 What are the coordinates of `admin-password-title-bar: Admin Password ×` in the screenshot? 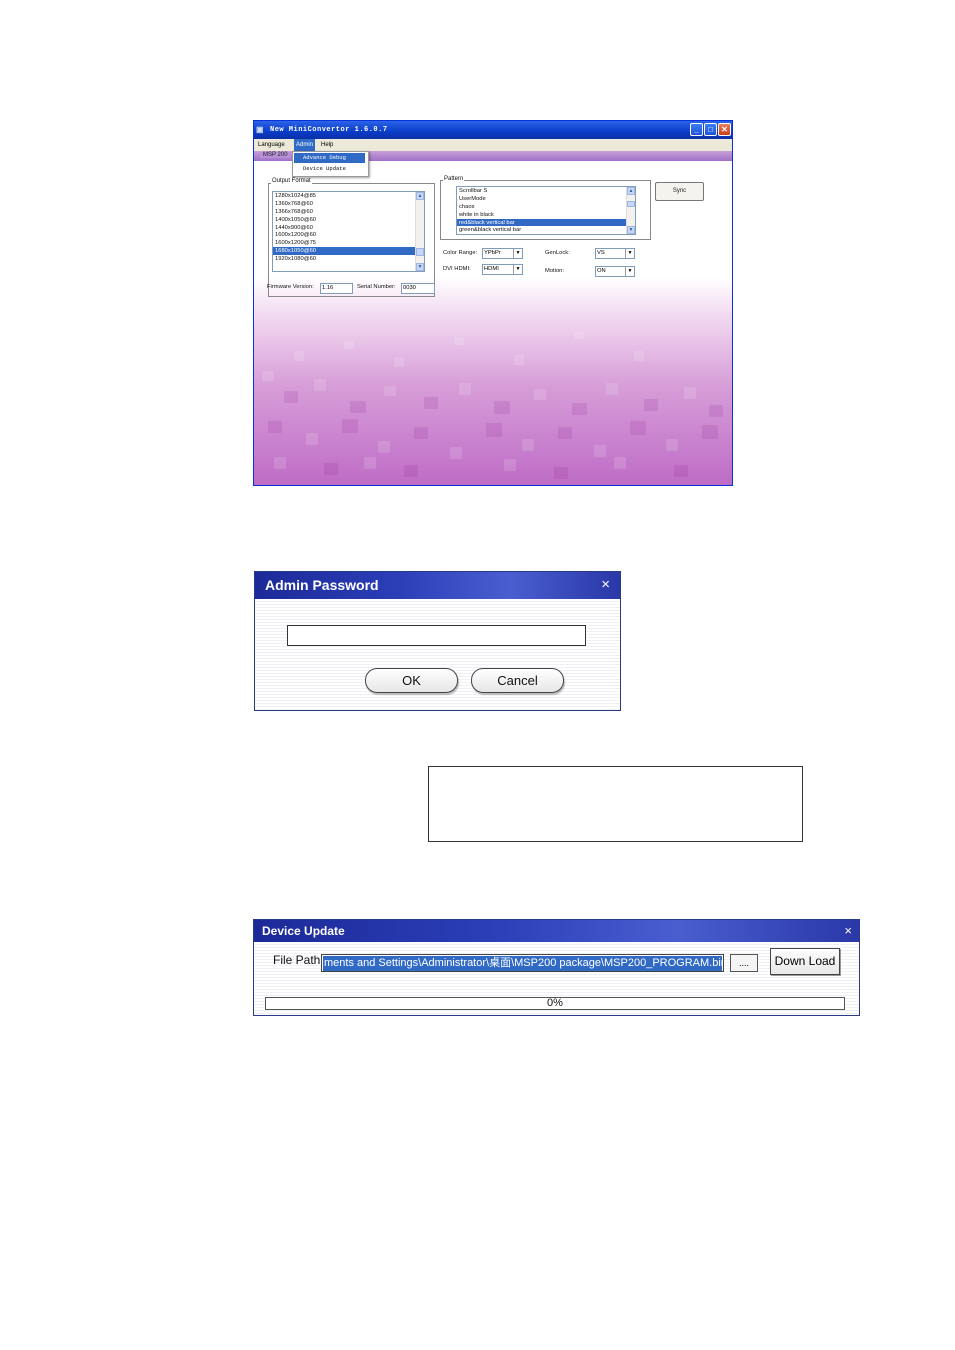 It's located at (437, 585).